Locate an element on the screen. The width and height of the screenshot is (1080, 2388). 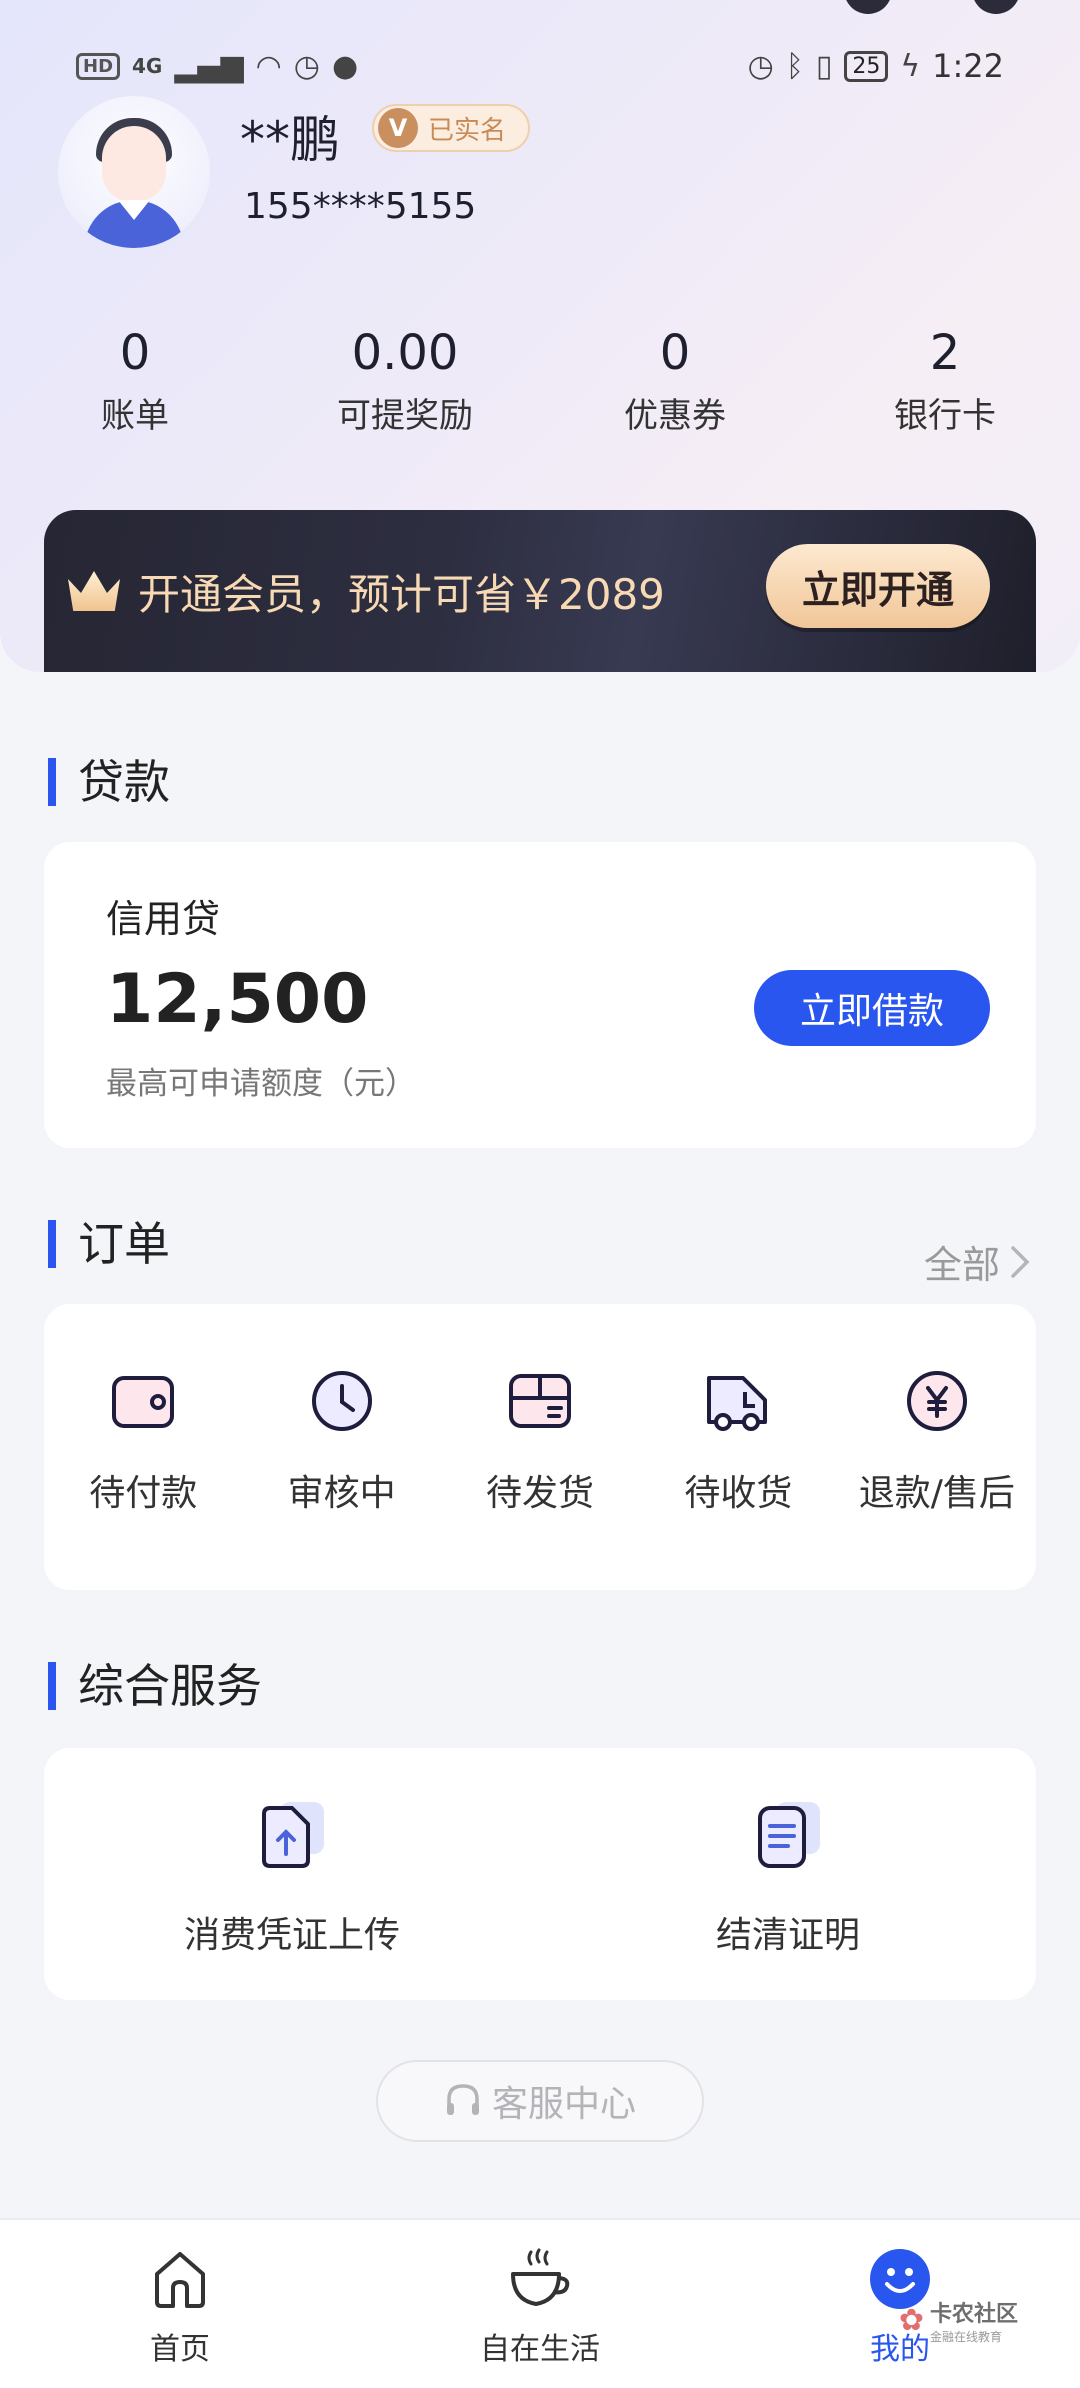
order-pending-payment: 待付款 is located at coordinates (143, 1478).